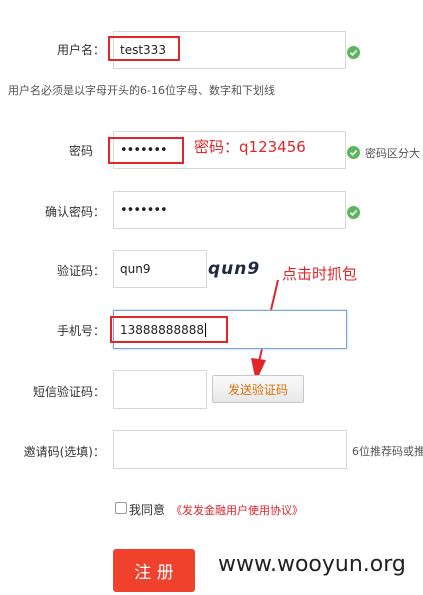  What do you see at coordinates (234, 269) in the screenshot?
I see `captcha-image: qun9` at bounding box center [234, 269].